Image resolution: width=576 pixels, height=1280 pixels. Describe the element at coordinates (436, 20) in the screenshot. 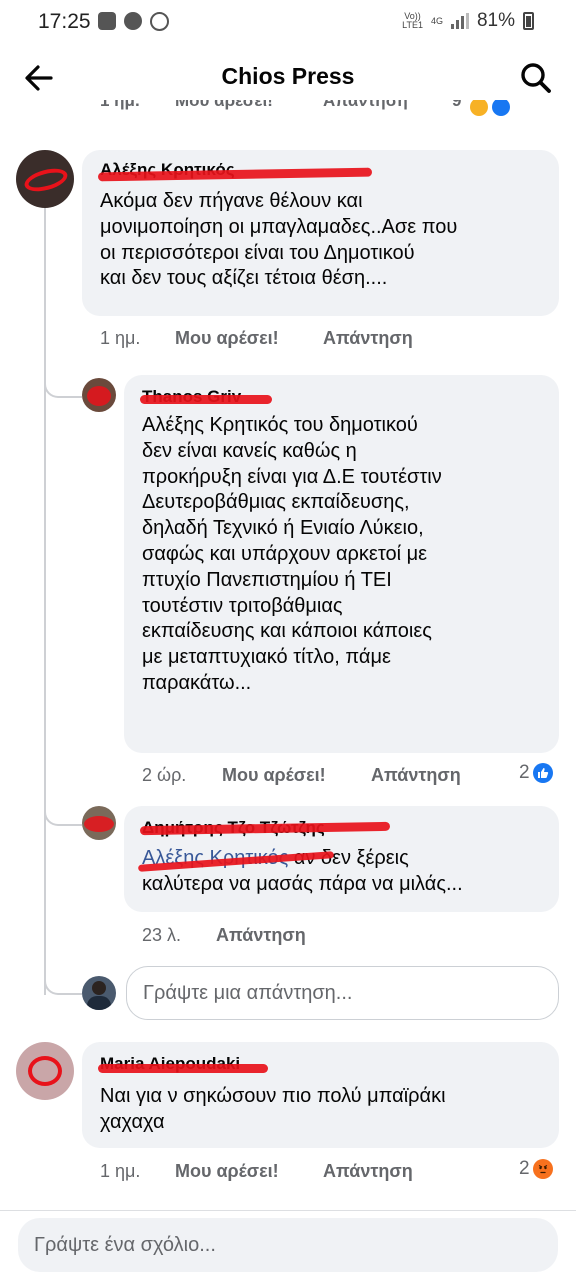

I see `network-gen: 4G` at that location.